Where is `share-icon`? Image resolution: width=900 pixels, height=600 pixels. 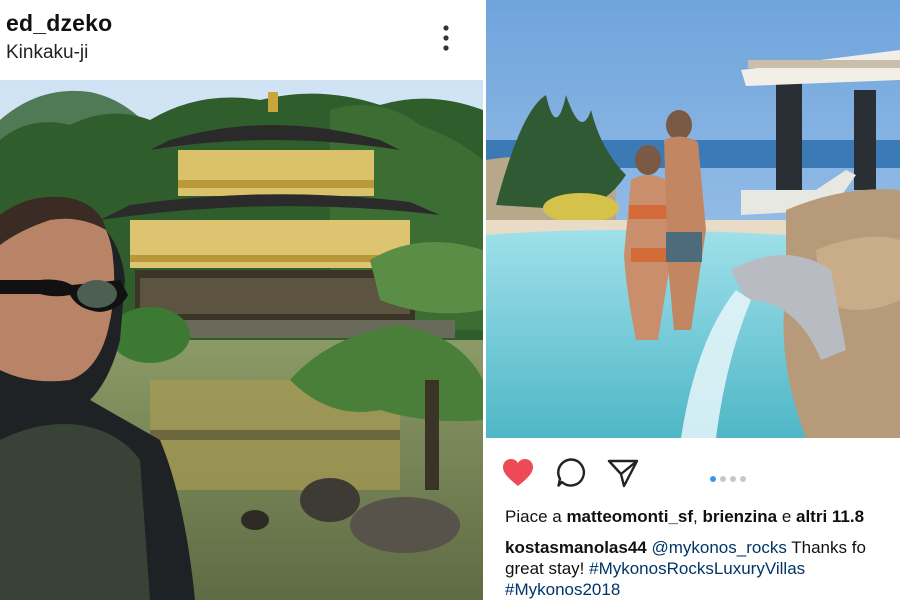 share-icon is located at coordinates (623, 473).